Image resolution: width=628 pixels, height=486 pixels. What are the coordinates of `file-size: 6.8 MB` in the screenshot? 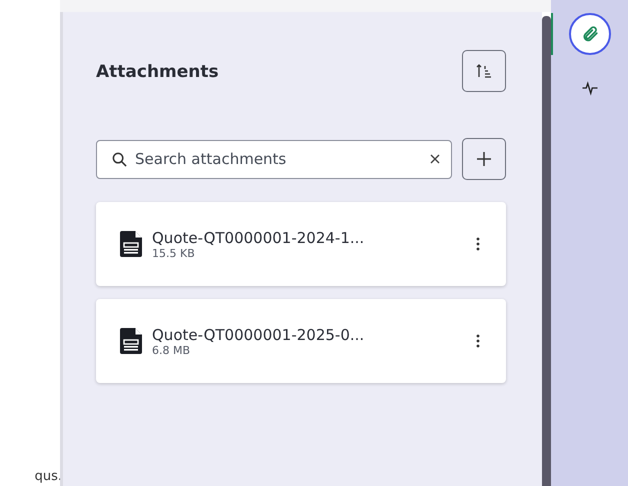 It's located at (172, 350).